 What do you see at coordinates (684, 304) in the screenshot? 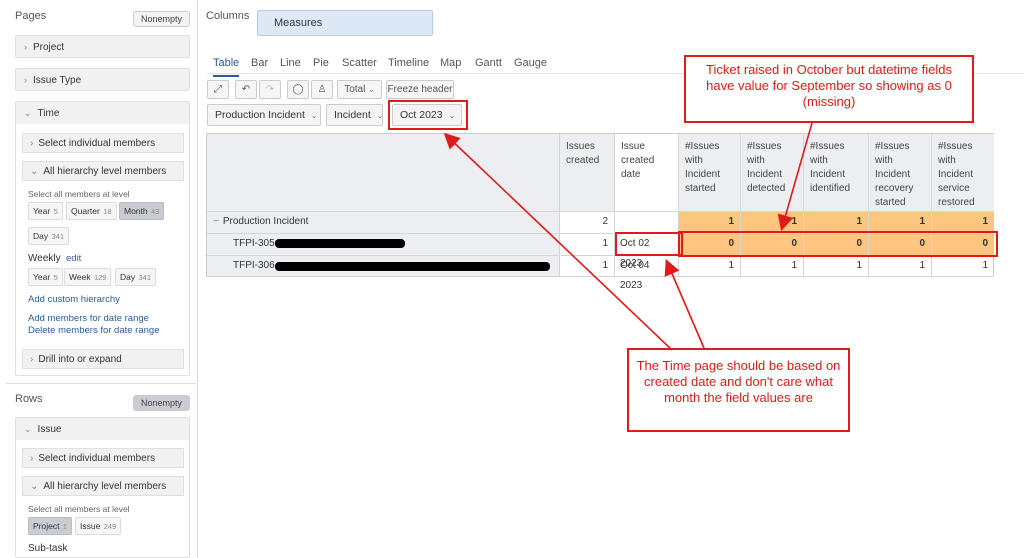
I see `arrow-to-date` at bounding box center [684, 304].